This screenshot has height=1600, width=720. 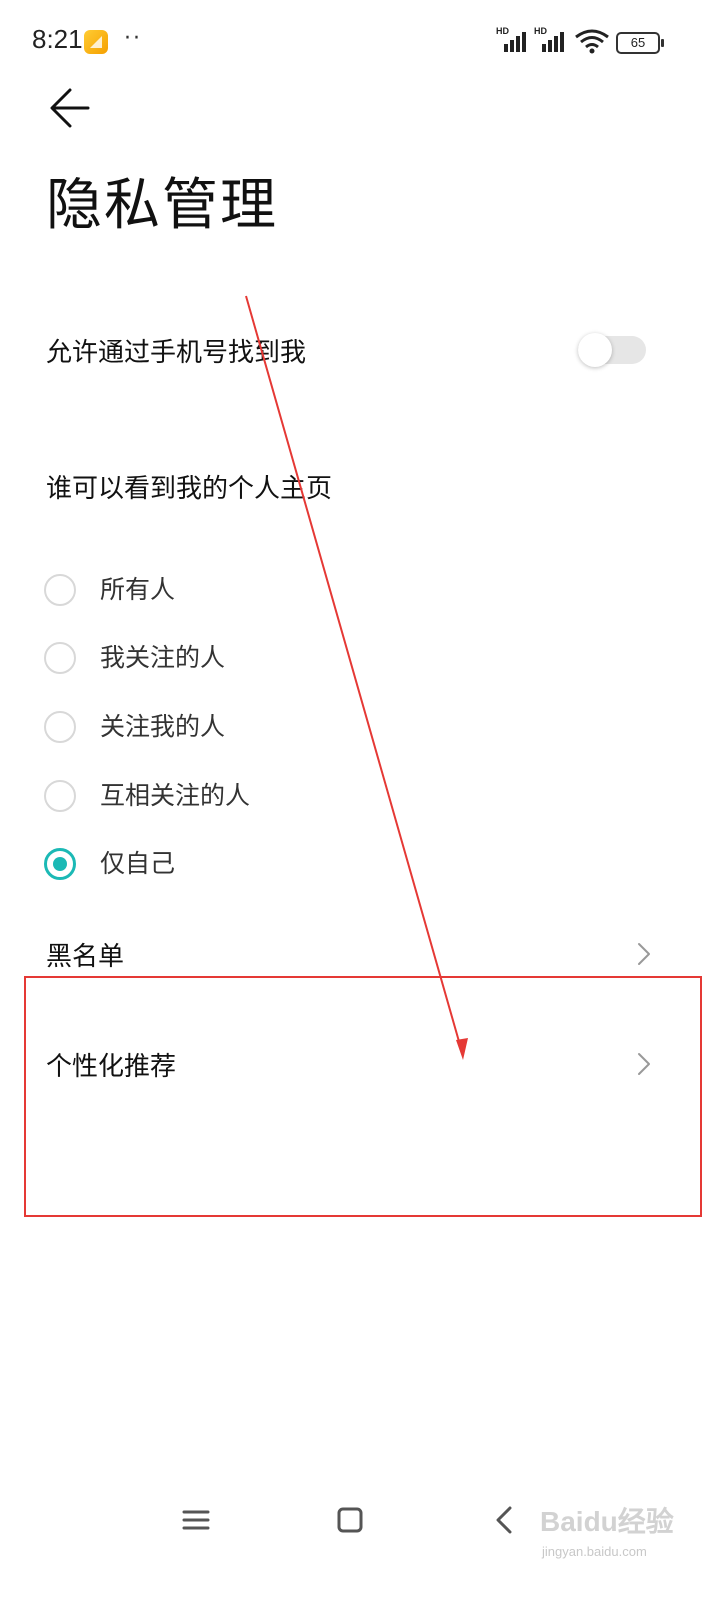 I want to click on blacklist-row: 黑名单, so click(x=85, y=954).